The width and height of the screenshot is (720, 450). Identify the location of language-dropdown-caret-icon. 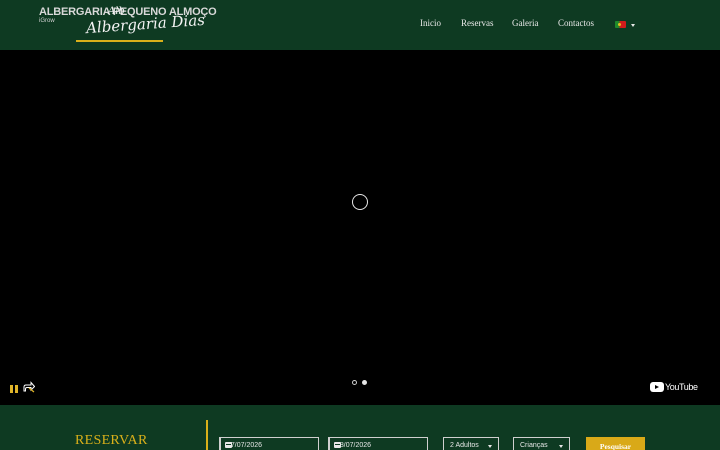
(633, 25).